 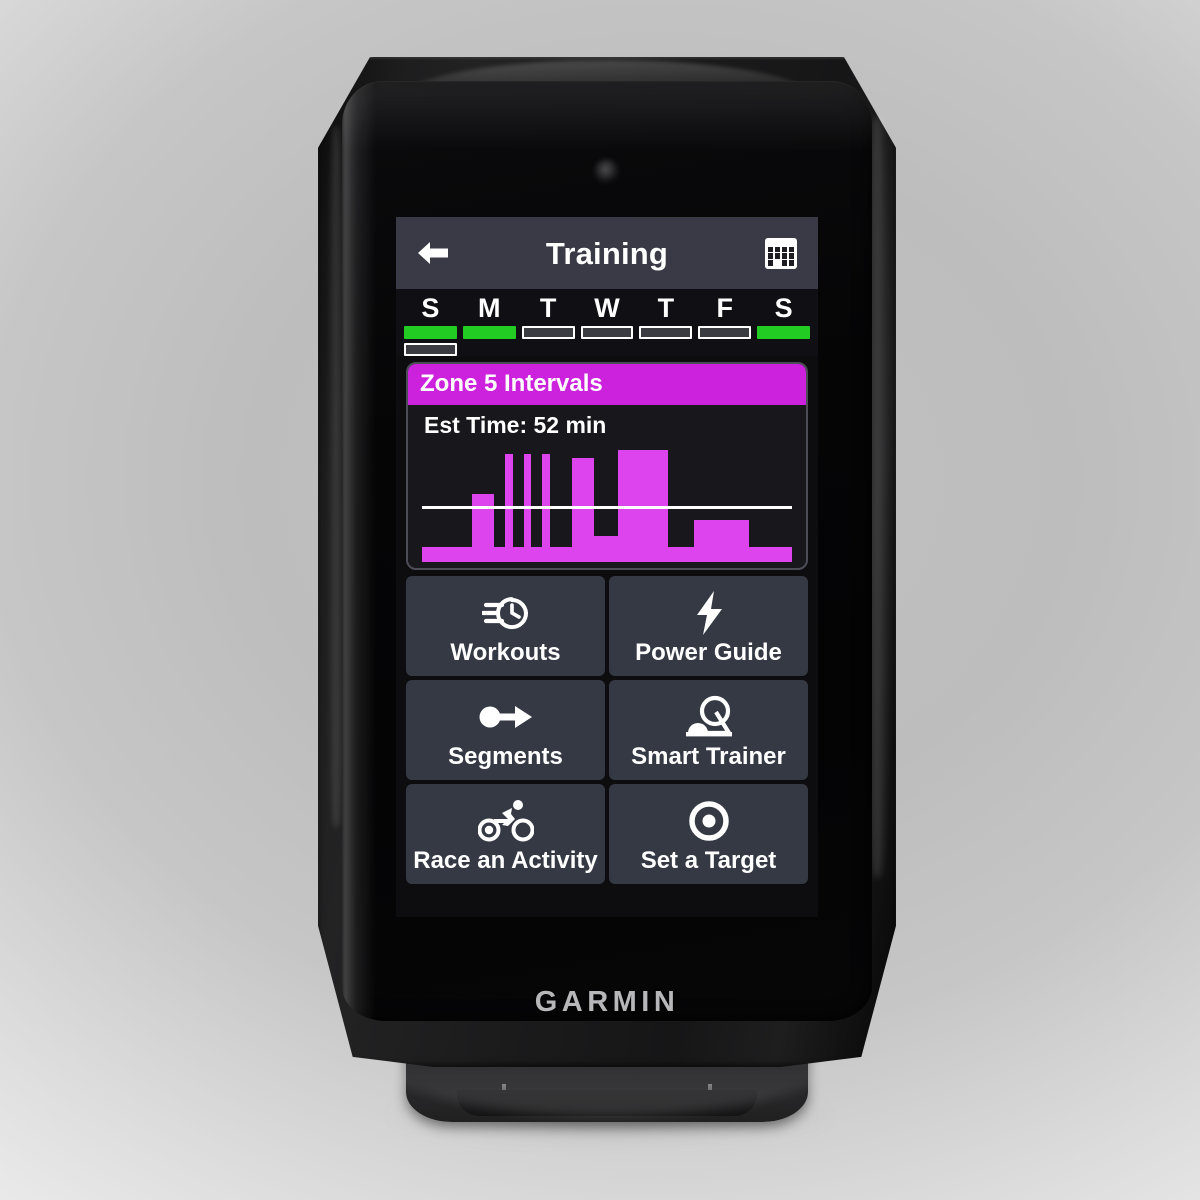 I want to click on tile-label: Workouts, so click(x=505, y=653).